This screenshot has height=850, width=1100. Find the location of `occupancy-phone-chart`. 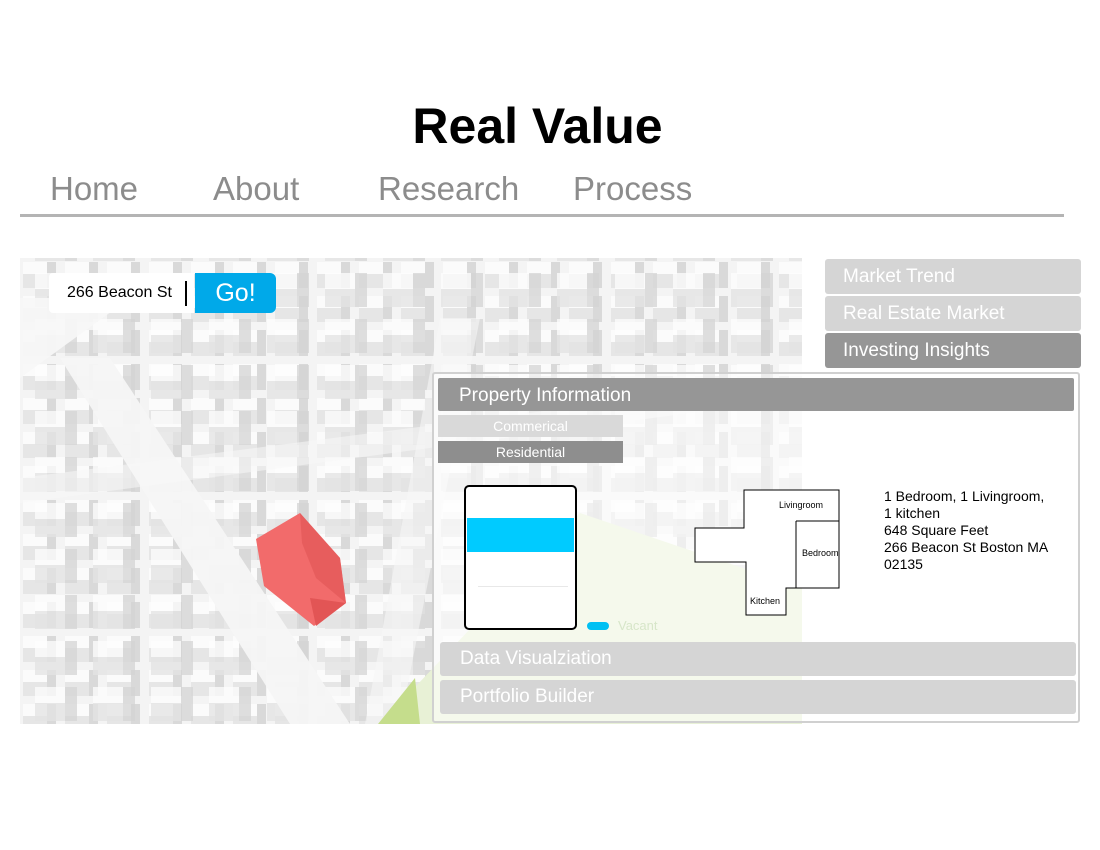

occupancy-phone-chart is located at coordinates (520, 557).